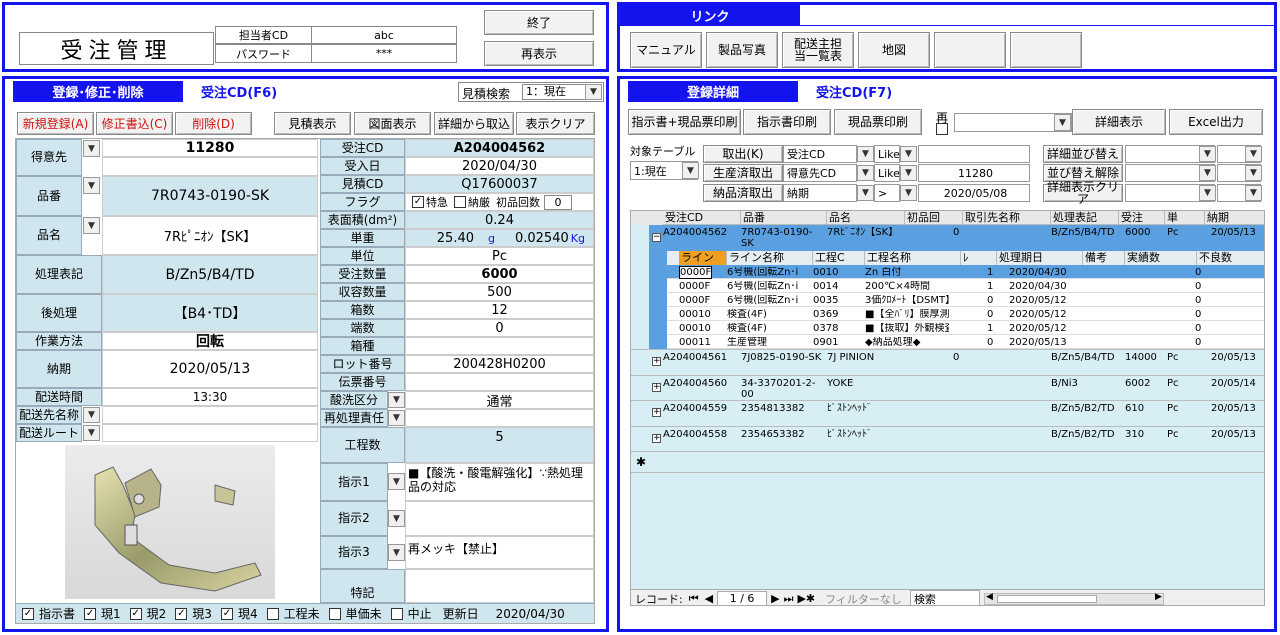 This screenshot has width=1280, height=635. What do you see at coordinates (974, 193) in the screenshot?
I see `filter3-value: 2020/05/08` at bounding box center [974, 193].